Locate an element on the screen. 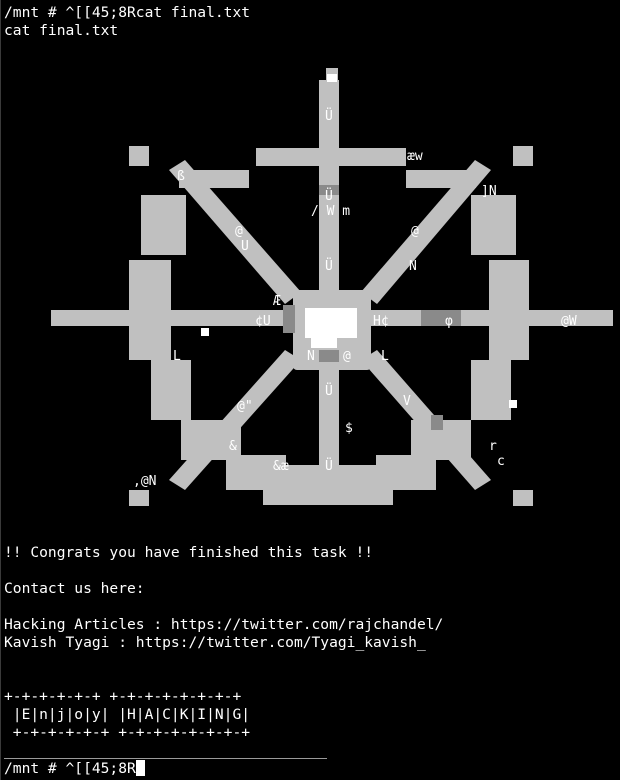 The height and width of the screenshot is (780, 620). art-glyph-at1: @ is located at coordinates (239, 231).